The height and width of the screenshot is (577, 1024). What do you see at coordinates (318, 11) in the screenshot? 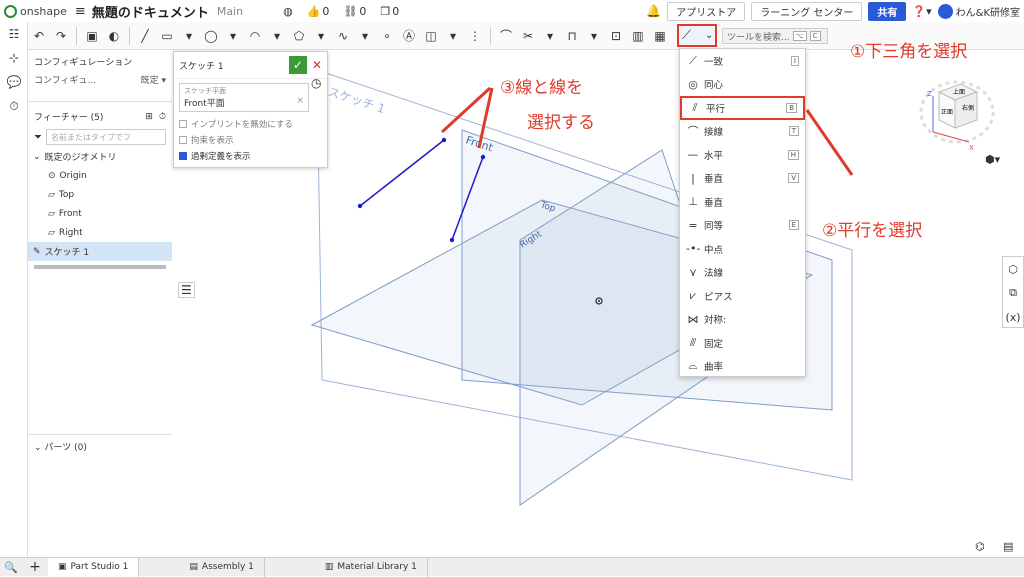
I see `like-button: 👍 0` at bounding box center [318, 11].